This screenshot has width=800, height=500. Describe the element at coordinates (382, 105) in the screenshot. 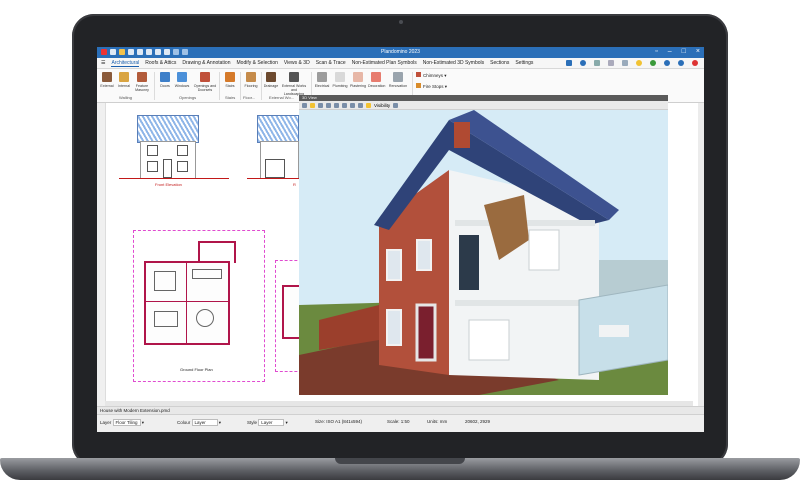

I see `visibility-dropdown: Visibility` at that location.